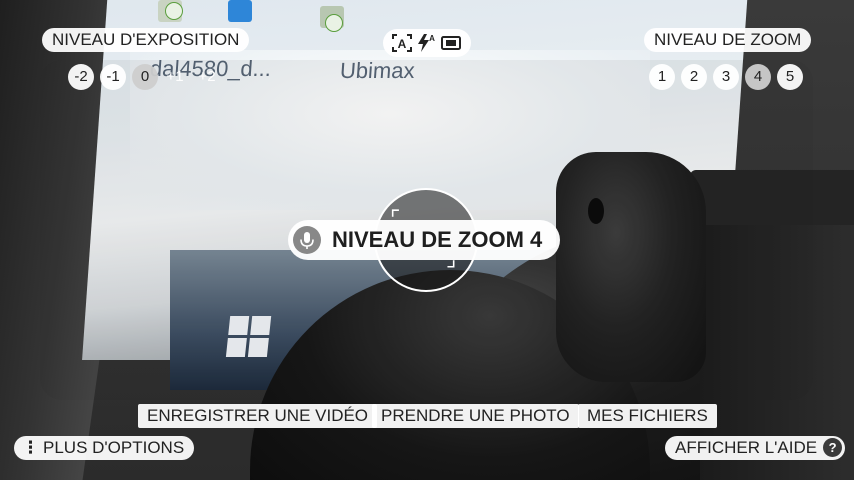 The width and height of the screenshot is (854, 480). I want to click on zoom-toast: NIVEAU DE ZOOM 4, so click(424, 240).